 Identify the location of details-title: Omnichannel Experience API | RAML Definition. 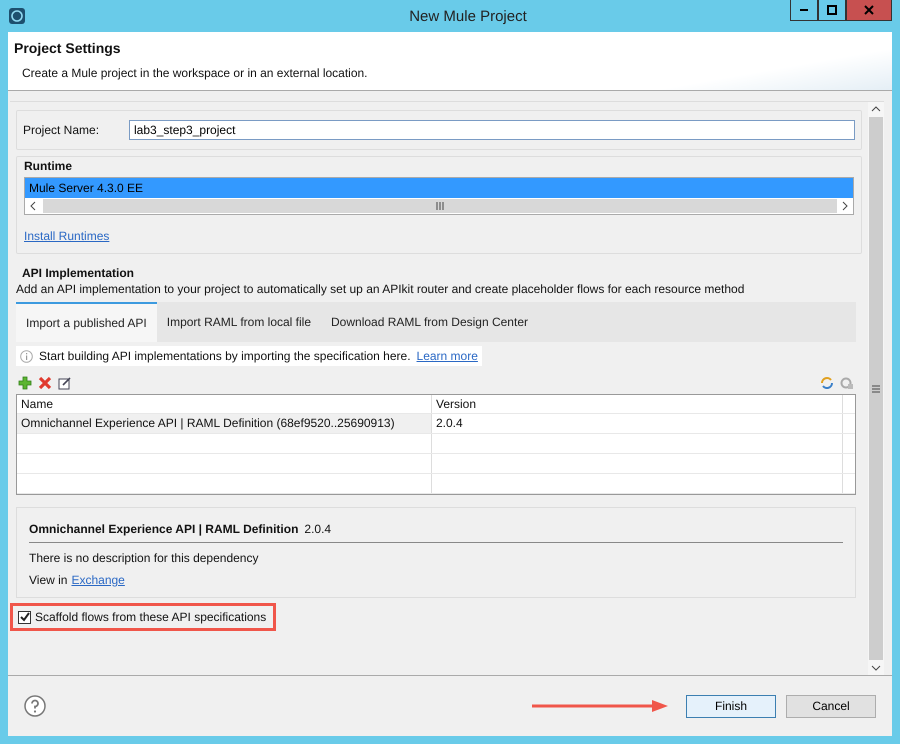
(163, 529).